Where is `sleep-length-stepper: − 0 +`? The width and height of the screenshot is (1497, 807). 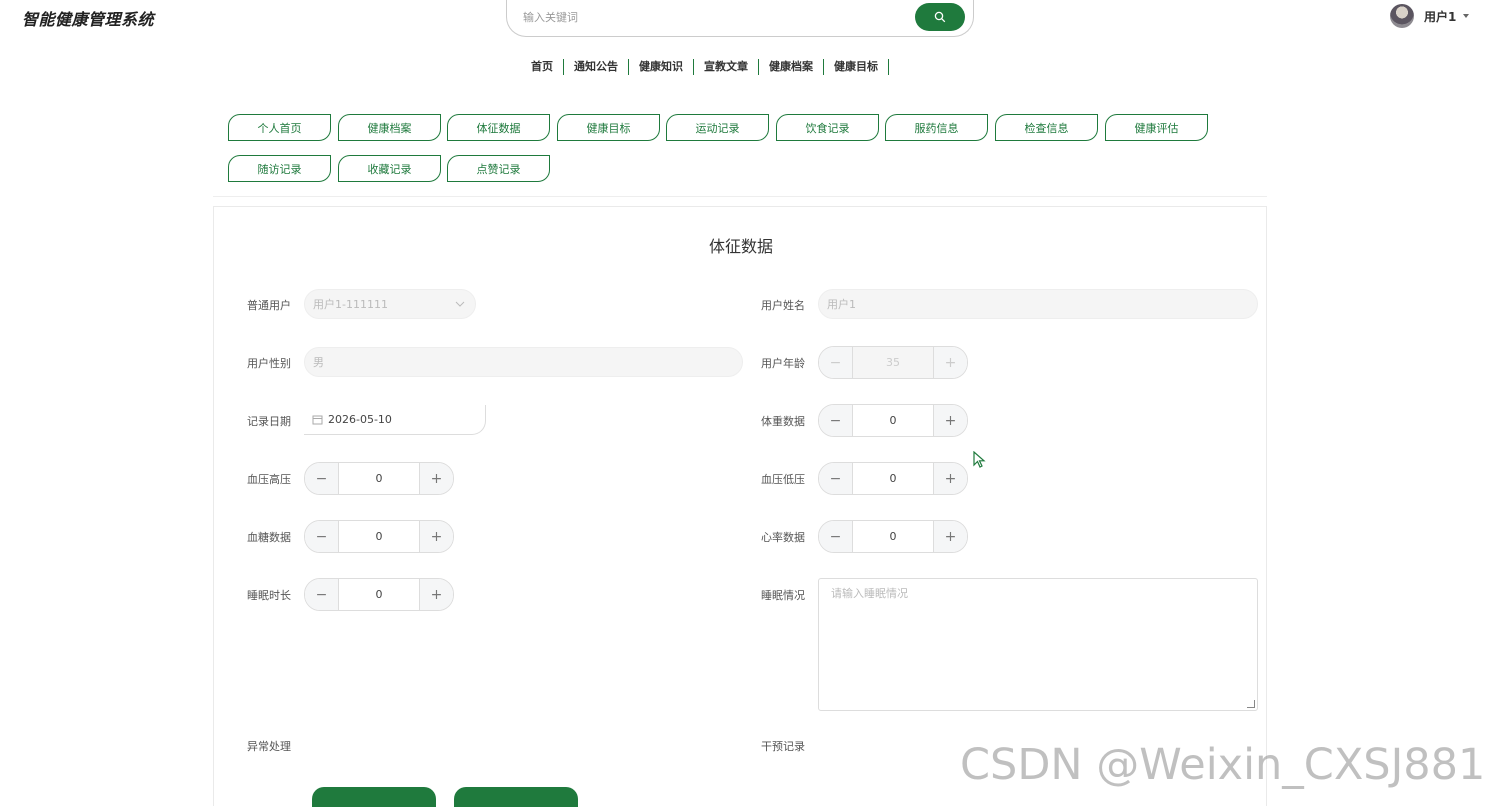
sleep-length-stepper: − 0 + is located at coordinates (379, 594).